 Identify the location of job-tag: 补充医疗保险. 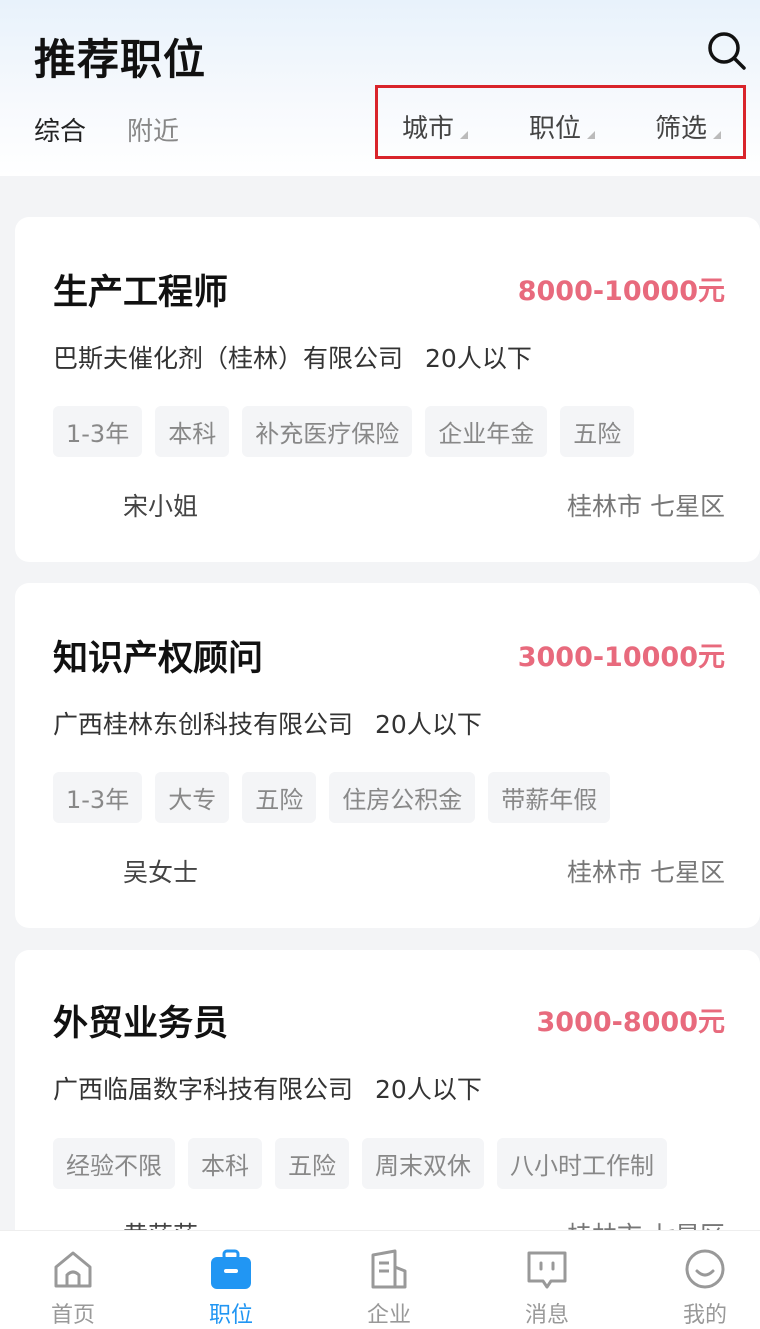
(327, 431).